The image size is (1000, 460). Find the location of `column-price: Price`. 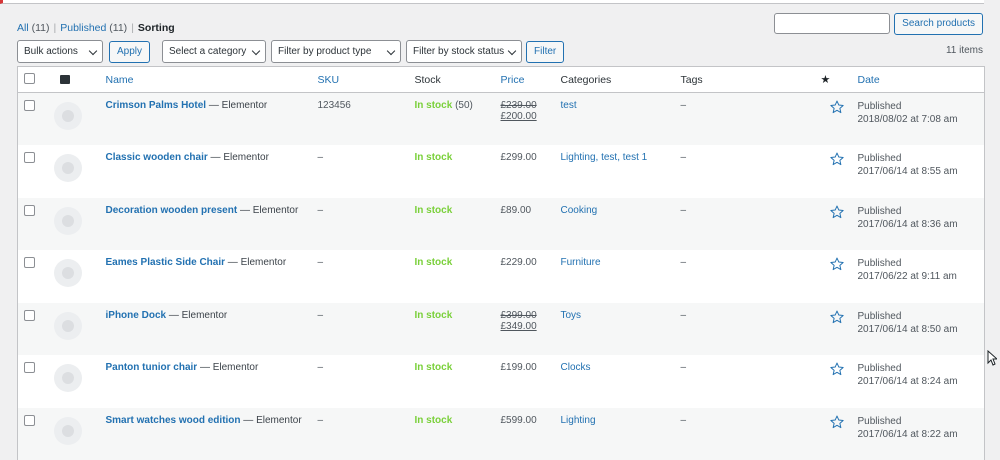

column-price: Price is located at coordinates (530, 79).